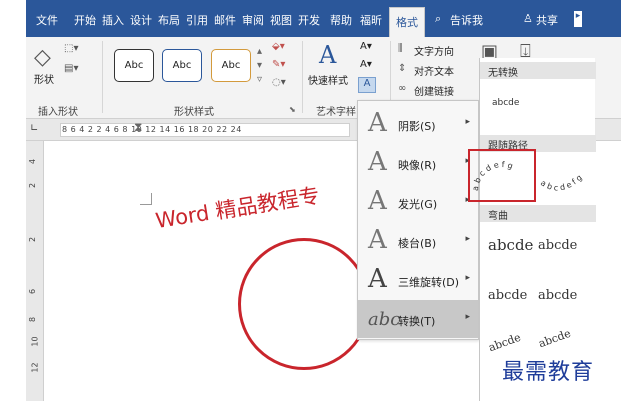 Image resolution: width=621 pixels, height=401 pixels. I want to click on glow-icon: A, so click(377, 201).